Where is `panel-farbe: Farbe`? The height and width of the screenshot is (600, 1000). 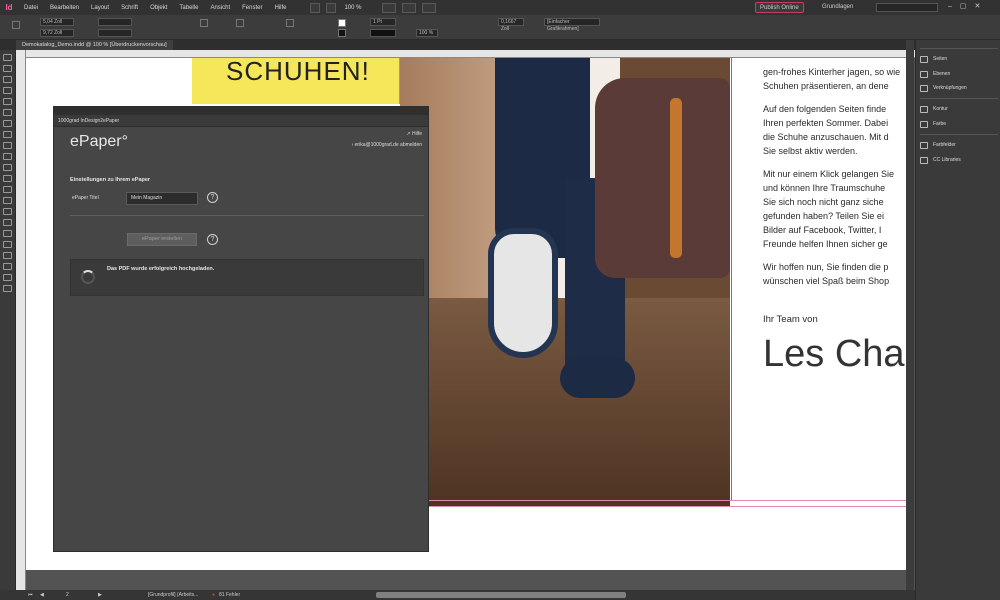
panel-farbe: Farbe is located at coordinates (933, 124).